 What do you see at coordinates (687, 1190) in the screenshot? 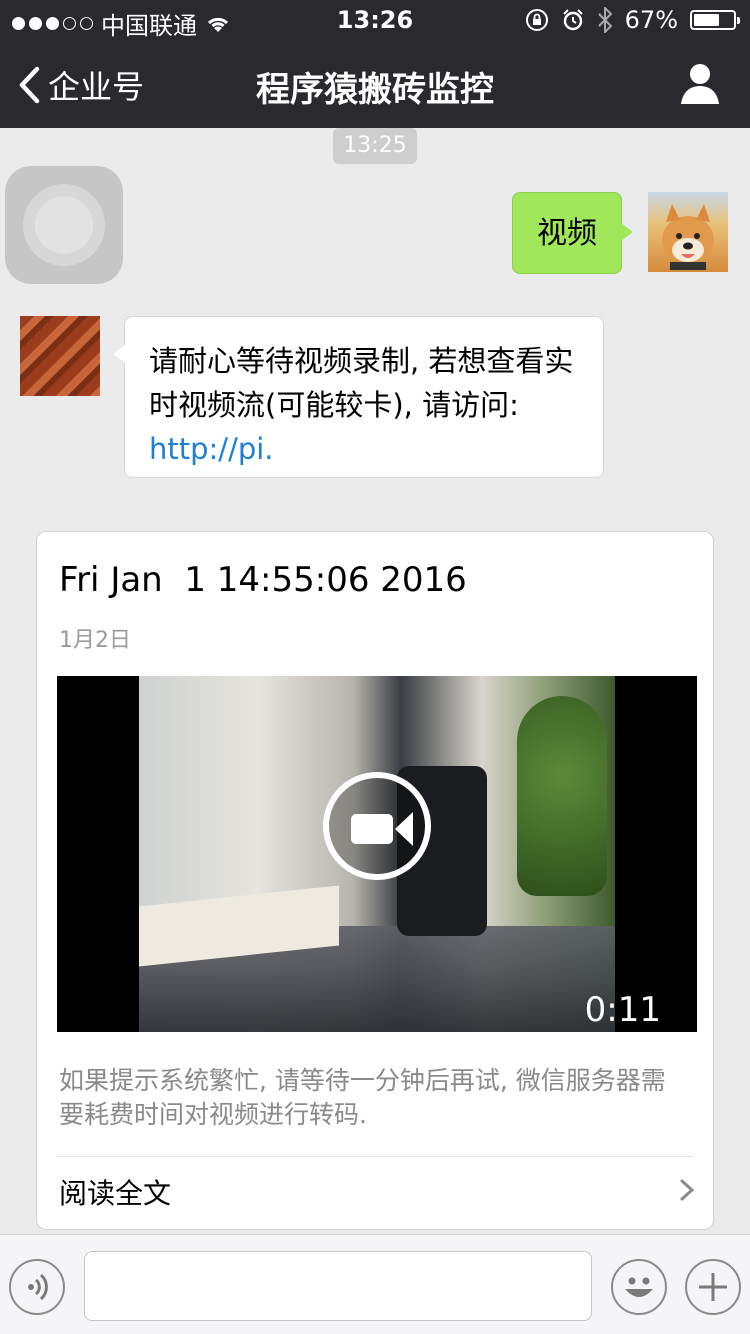
I see `chevron-right-icon` at bounding box center [687, 1190].